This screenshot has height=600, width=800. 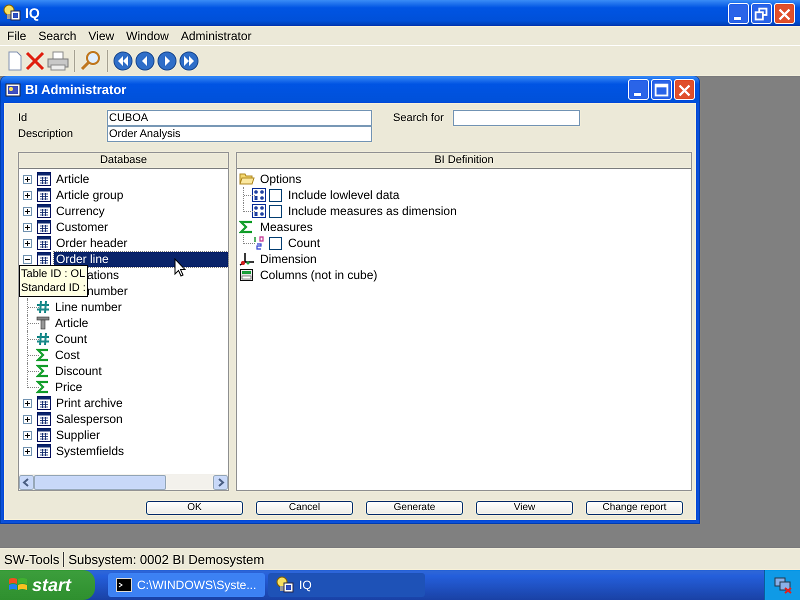 I want to click on tree-item: Include lowlevel data, so click(x=344, y=195).